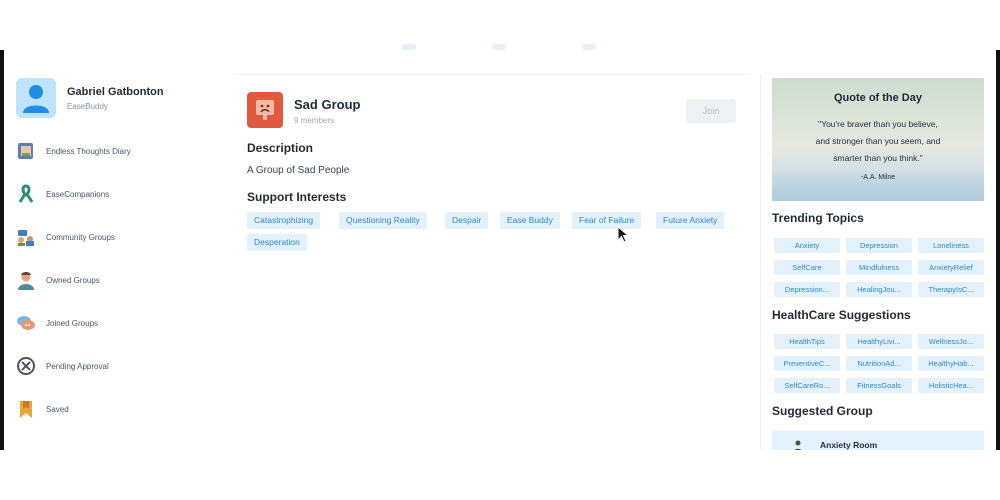 Image resolution: width=1000 pixels, height=500 pixels. Describe the element at coordinates (116, 366) in the screenshot. I see `sidebar-item-pending-approval: Pending Approval` at that location.